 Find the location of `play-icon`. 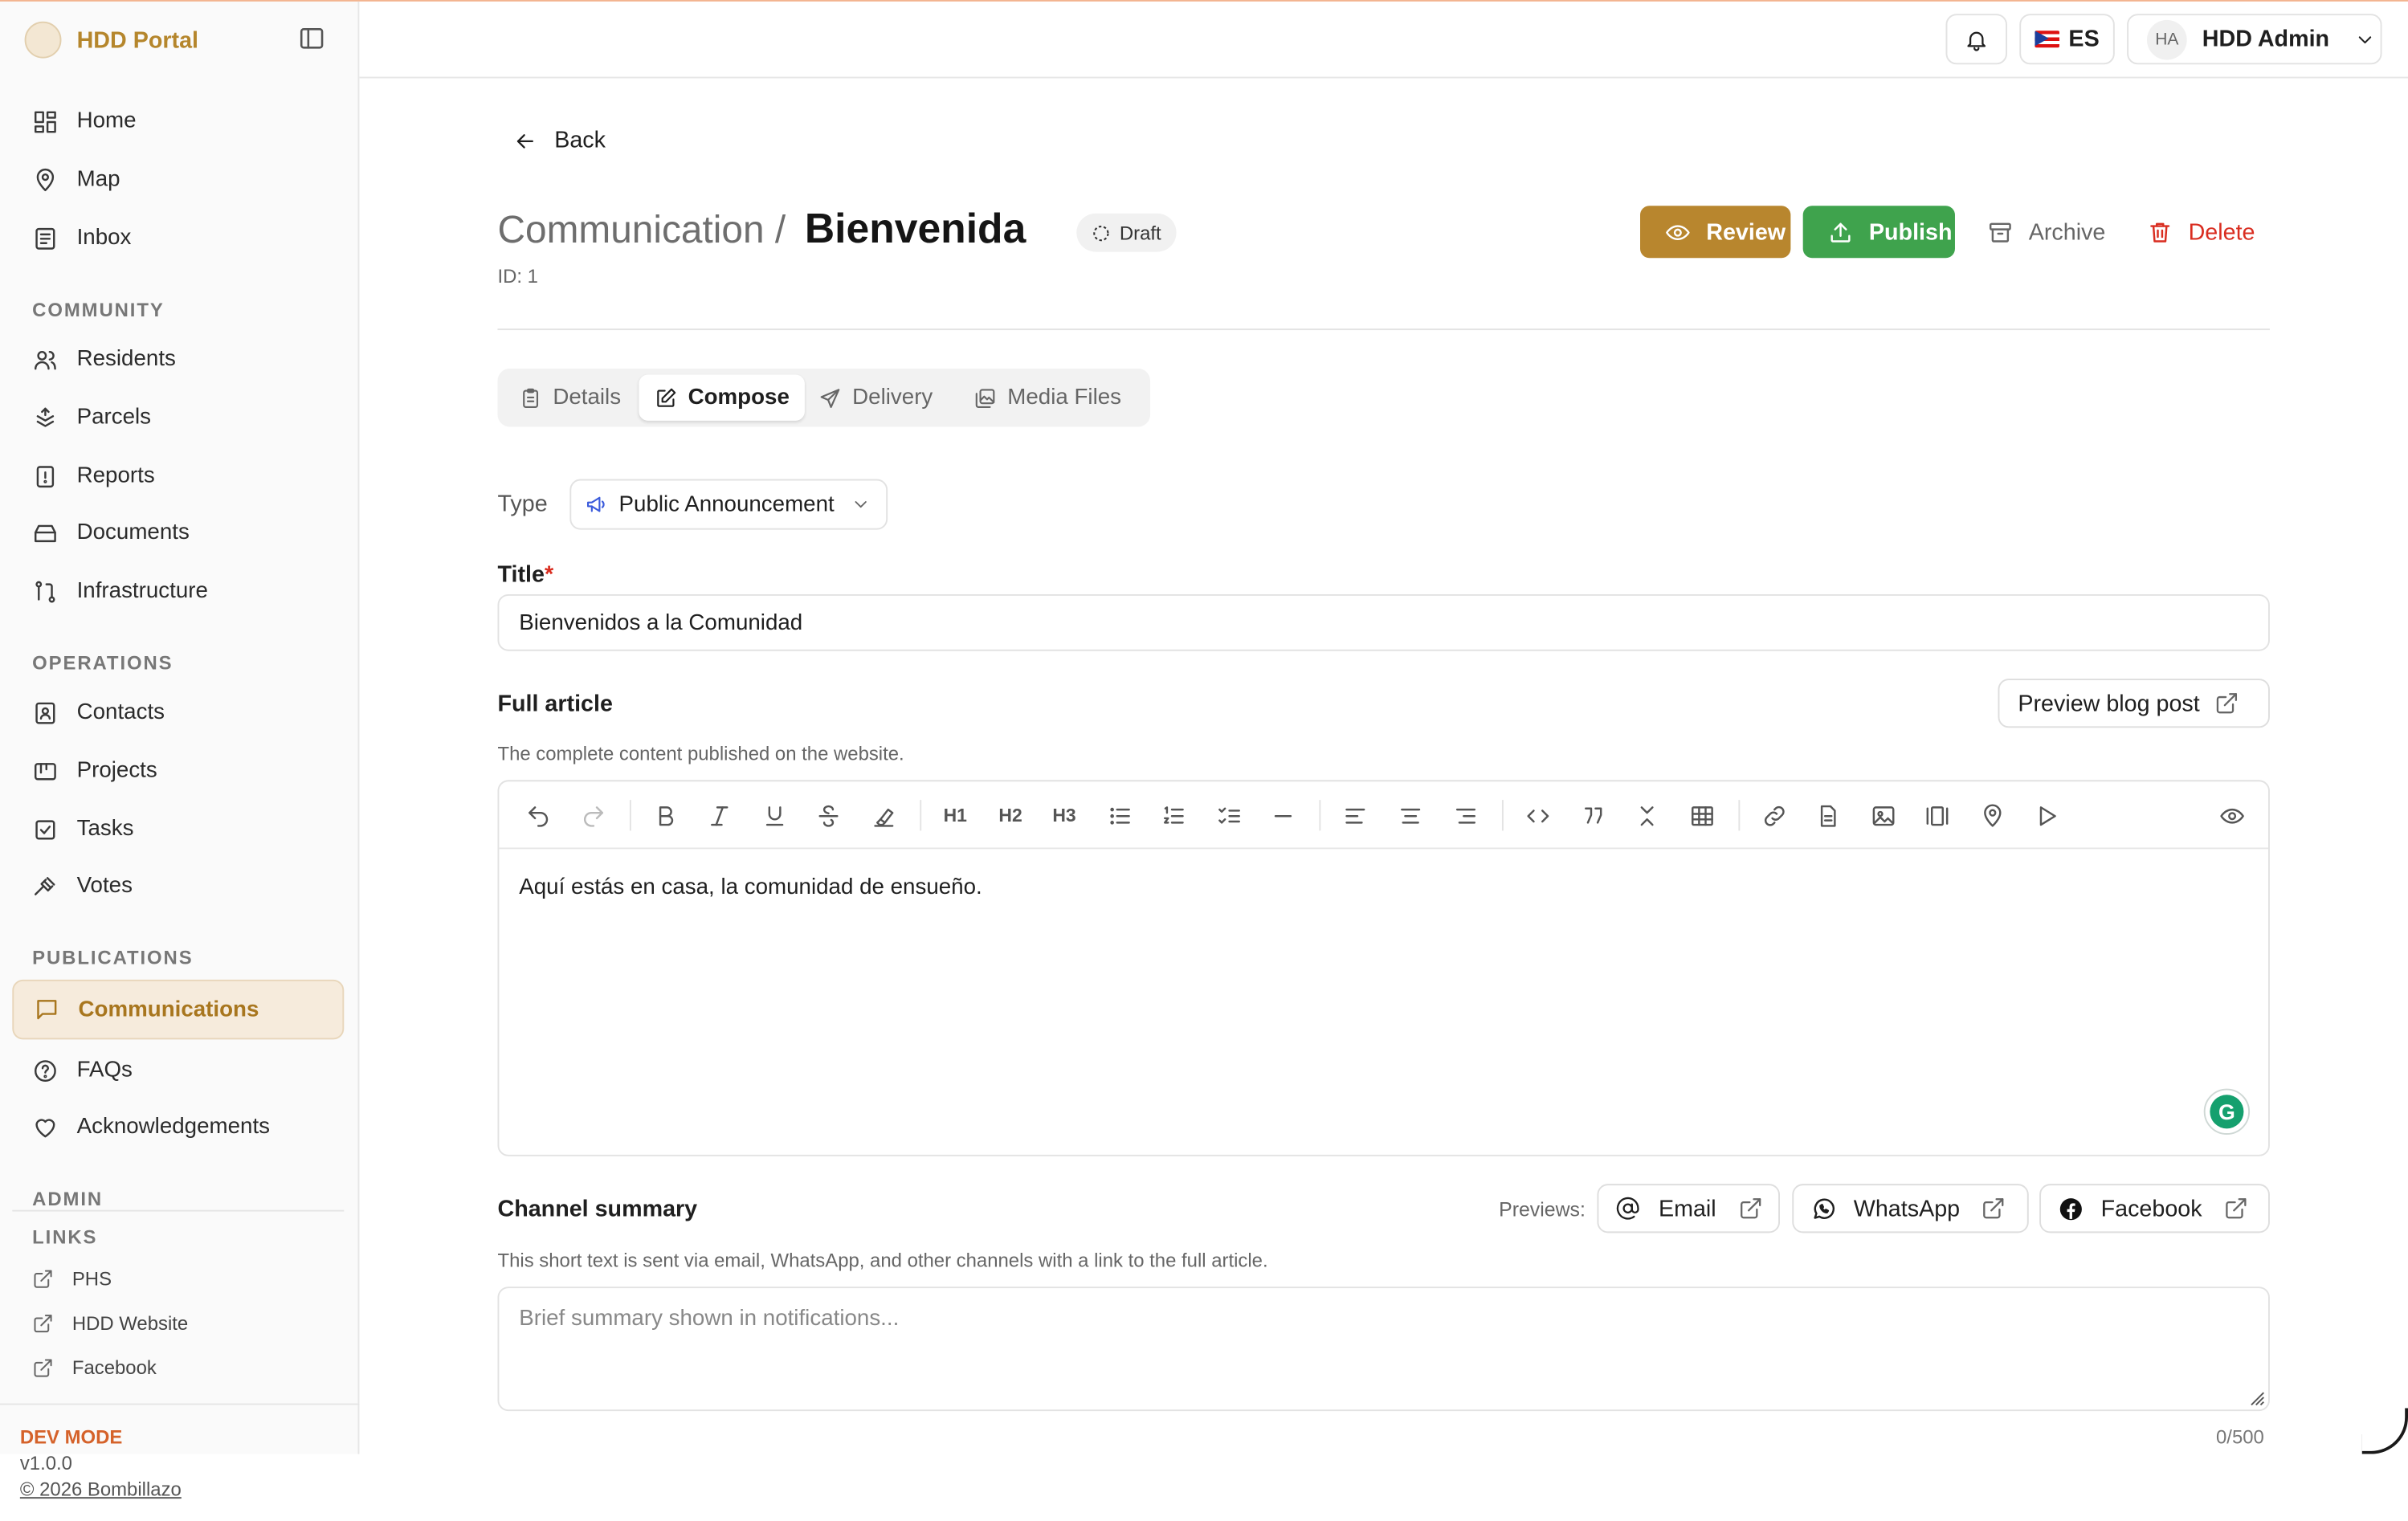

play-icon is located at coordinates (2046, 815).